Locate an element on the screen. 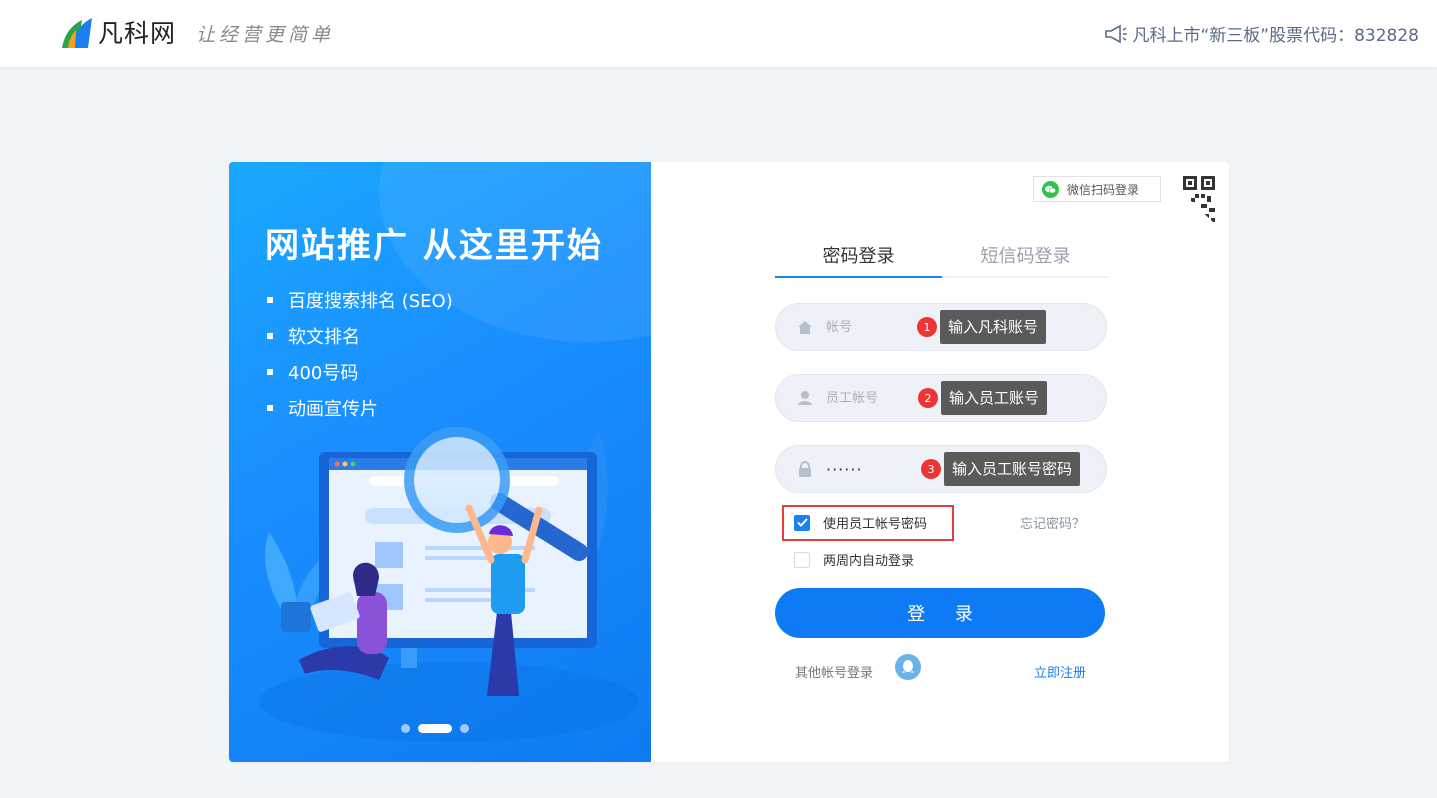 This screenshot has height=798, width=1437. tab-sms-login: 短信码登录 is located at coordinates (1025, 258).